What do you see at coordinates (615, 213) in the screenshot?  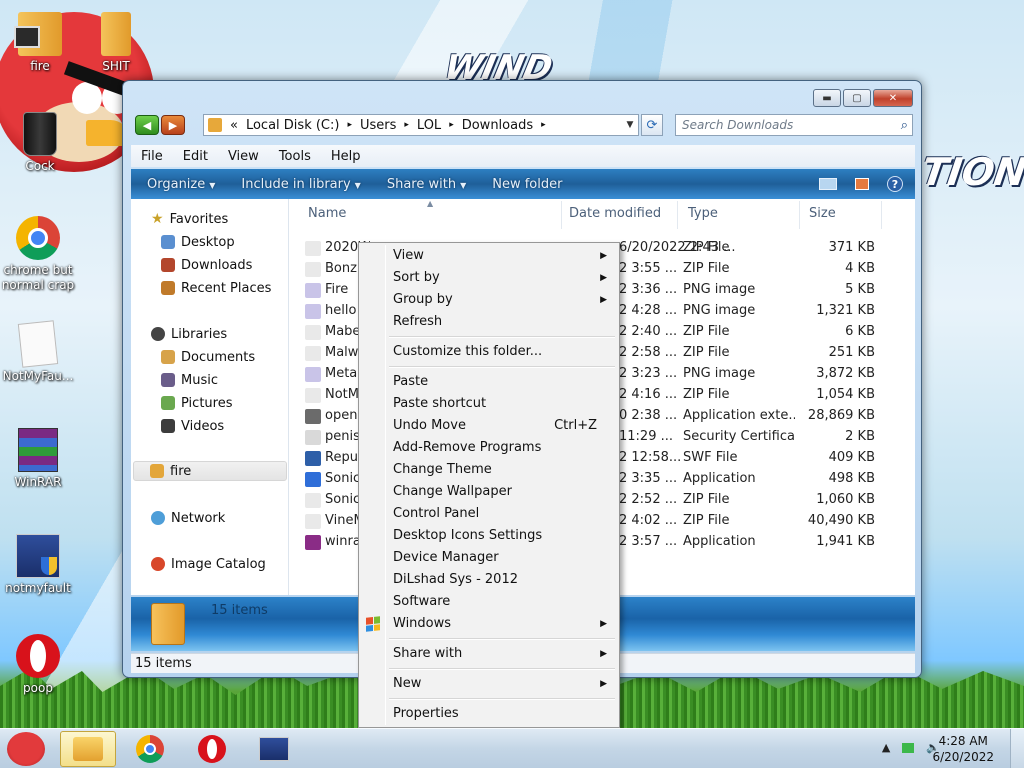 I see `column-header-date: Date modified` at bounding box center [615, 213].